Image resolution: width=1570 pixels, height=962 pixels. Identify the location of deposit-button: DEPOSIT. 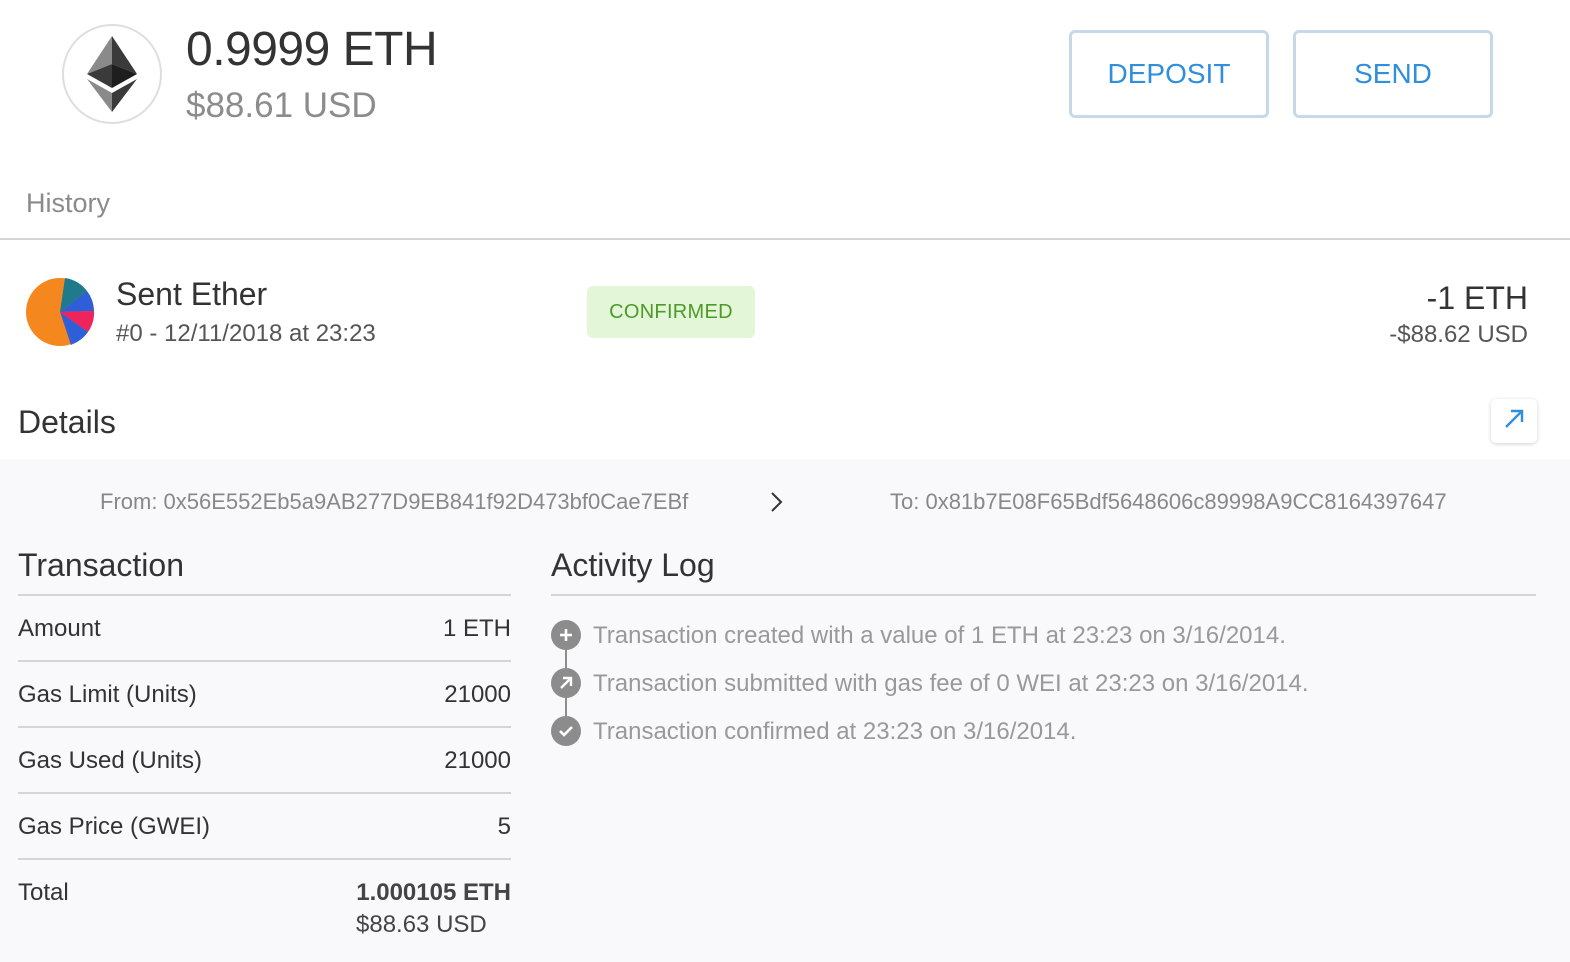
(1169, 74).